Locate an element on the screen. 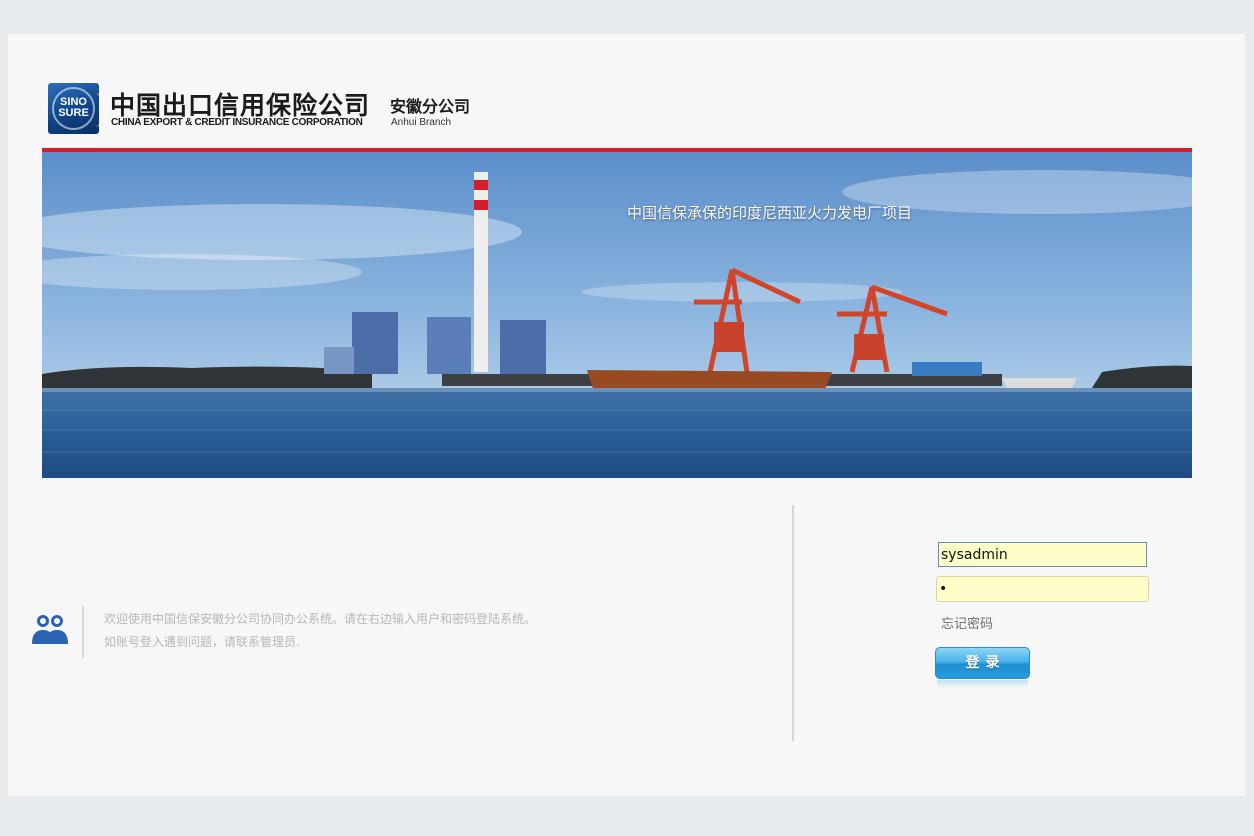 This screenshot has height=836, width=1254. branch-name-cn: 安徽分公司 is located at coordinates (430, 106).